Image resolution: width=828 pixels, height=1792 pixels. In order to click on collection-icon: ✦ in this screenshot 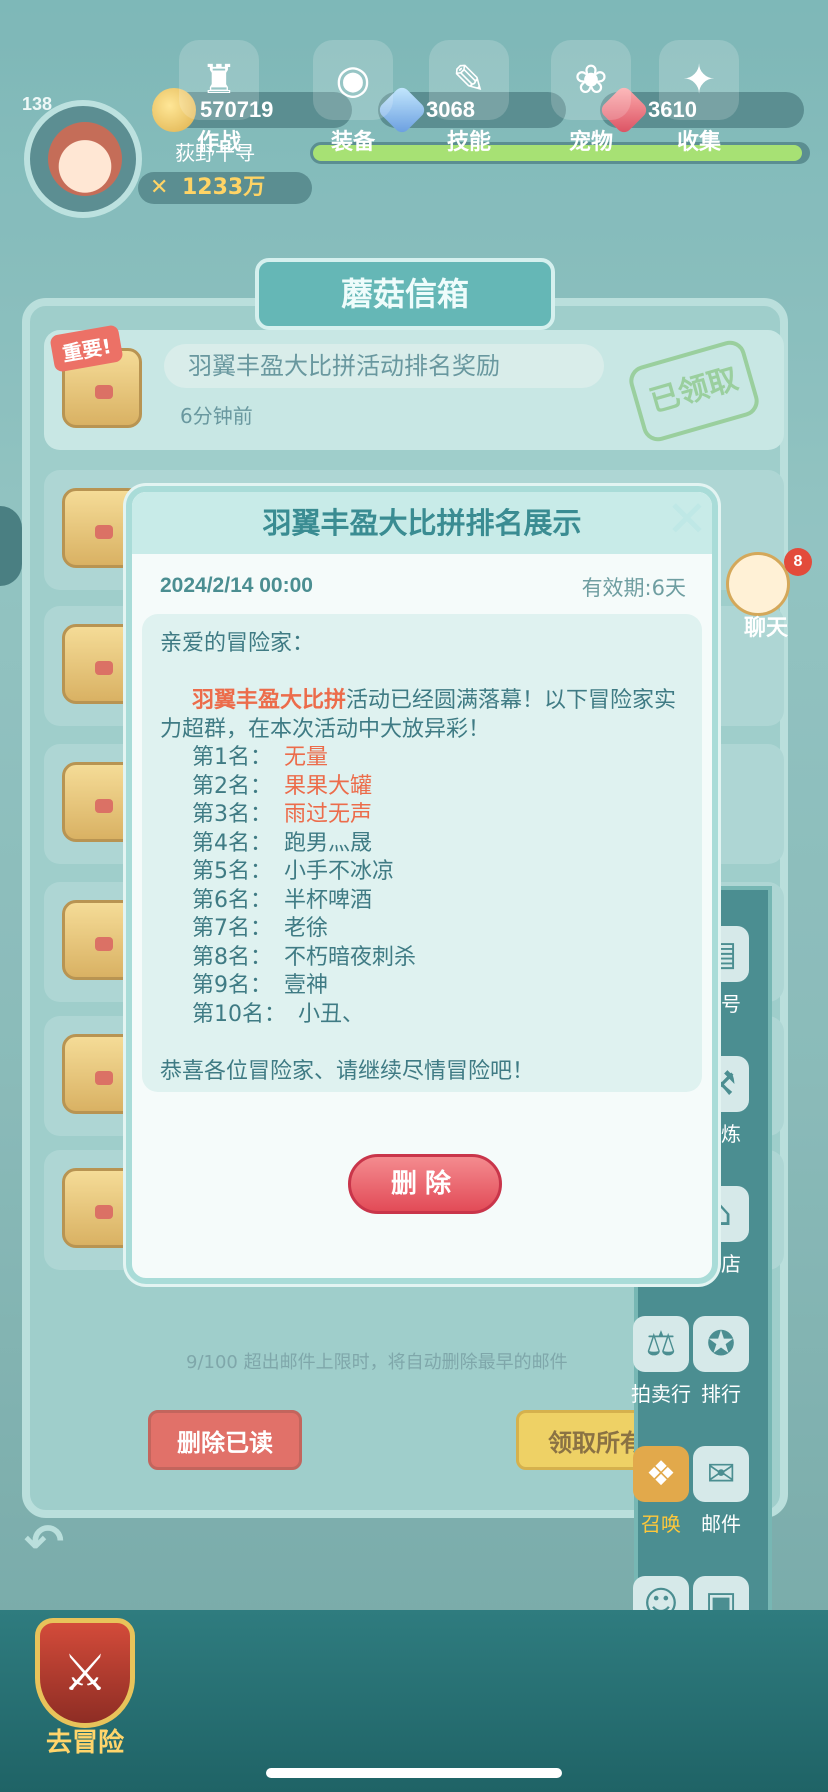, I will do `click(699, 80)`.